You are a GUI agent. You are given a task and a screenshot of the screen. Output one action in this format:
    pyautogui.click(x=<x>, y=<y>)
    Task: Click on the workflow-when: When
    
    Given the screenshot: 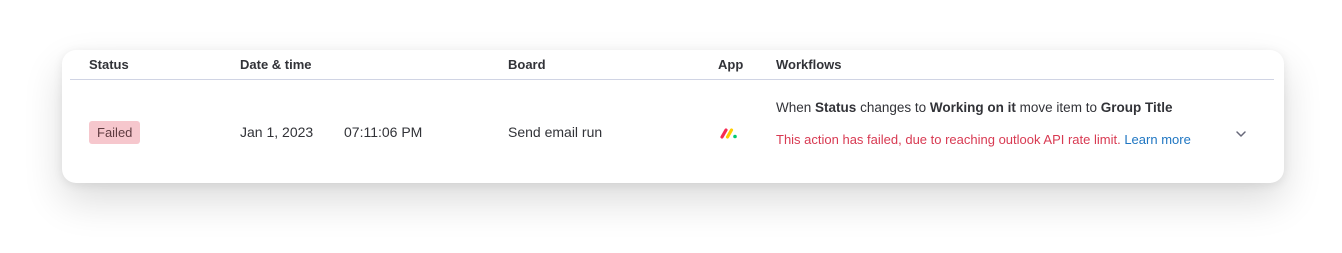 What is the action you would take?
    pyautogui.click(x=794, y=107)
    